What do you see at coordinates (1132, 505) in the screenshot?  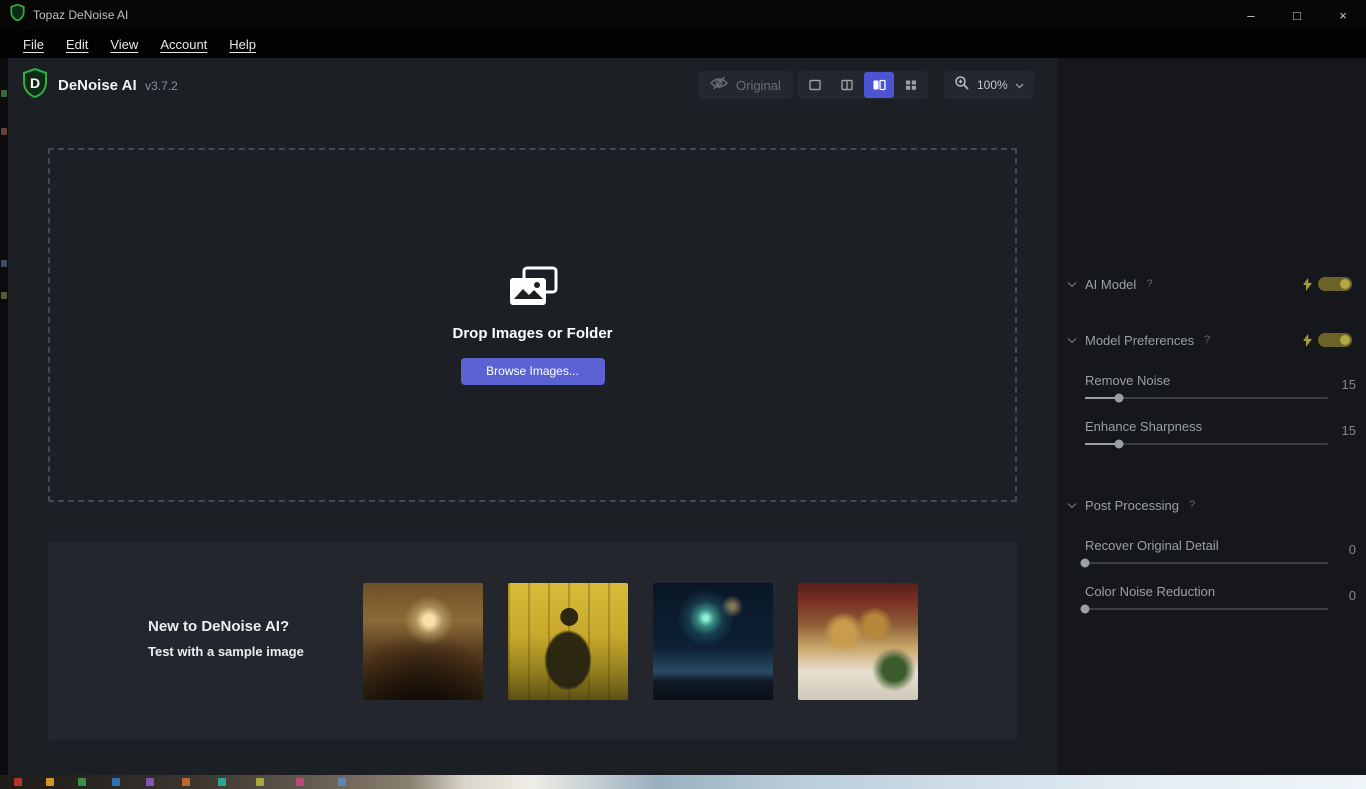 I see `section-label: Post Processing` at bounding box center [1132, 505].